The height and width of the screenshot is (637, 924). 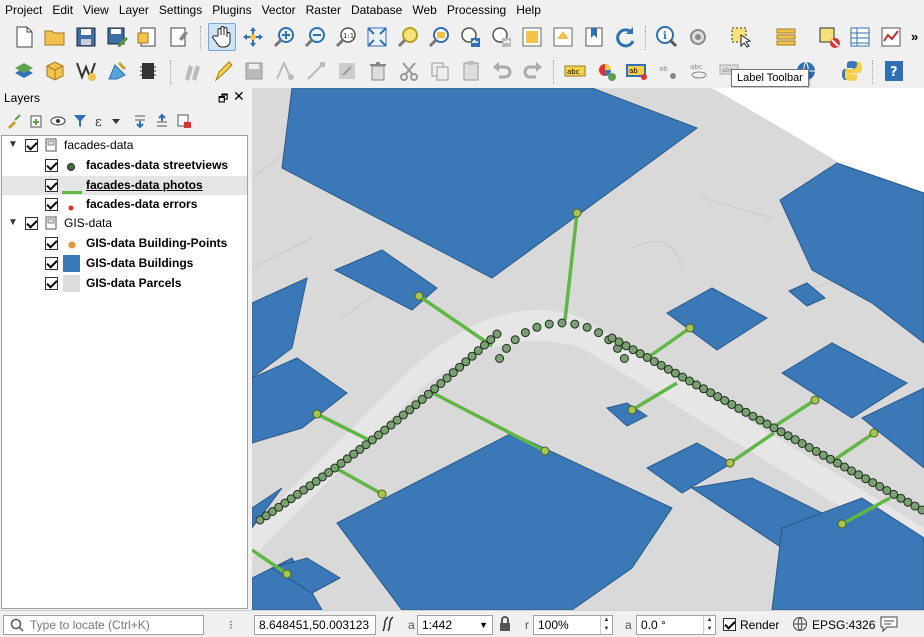 What do you see at coordinates (96, 10) in the screenshot?
I see `menu-view: View` at bounding box center [96, 10].